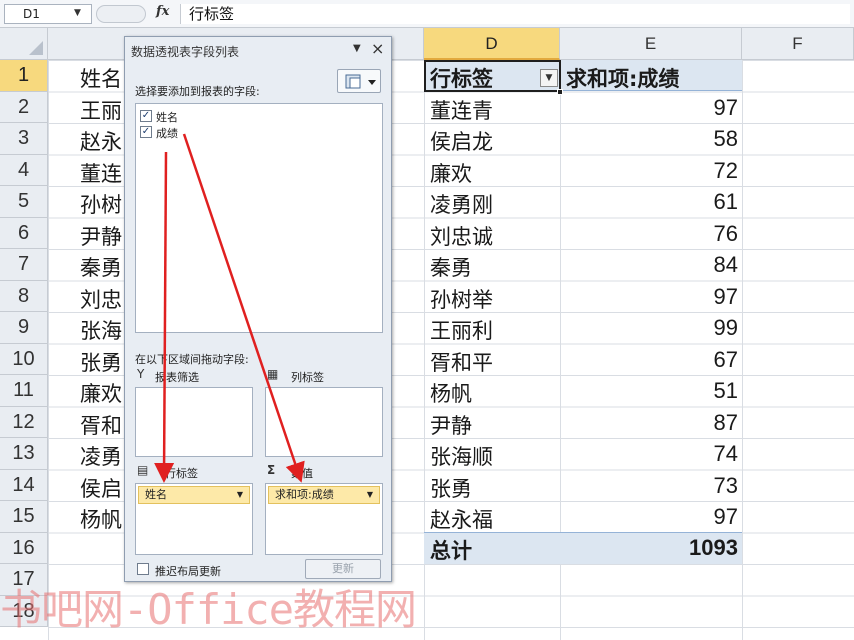 This screenshot has width=854, height=640. What do you see at coordinates (243, 308) in the screenshot?
I see `arrow-score-to-values` at bounding box center [243, 308].